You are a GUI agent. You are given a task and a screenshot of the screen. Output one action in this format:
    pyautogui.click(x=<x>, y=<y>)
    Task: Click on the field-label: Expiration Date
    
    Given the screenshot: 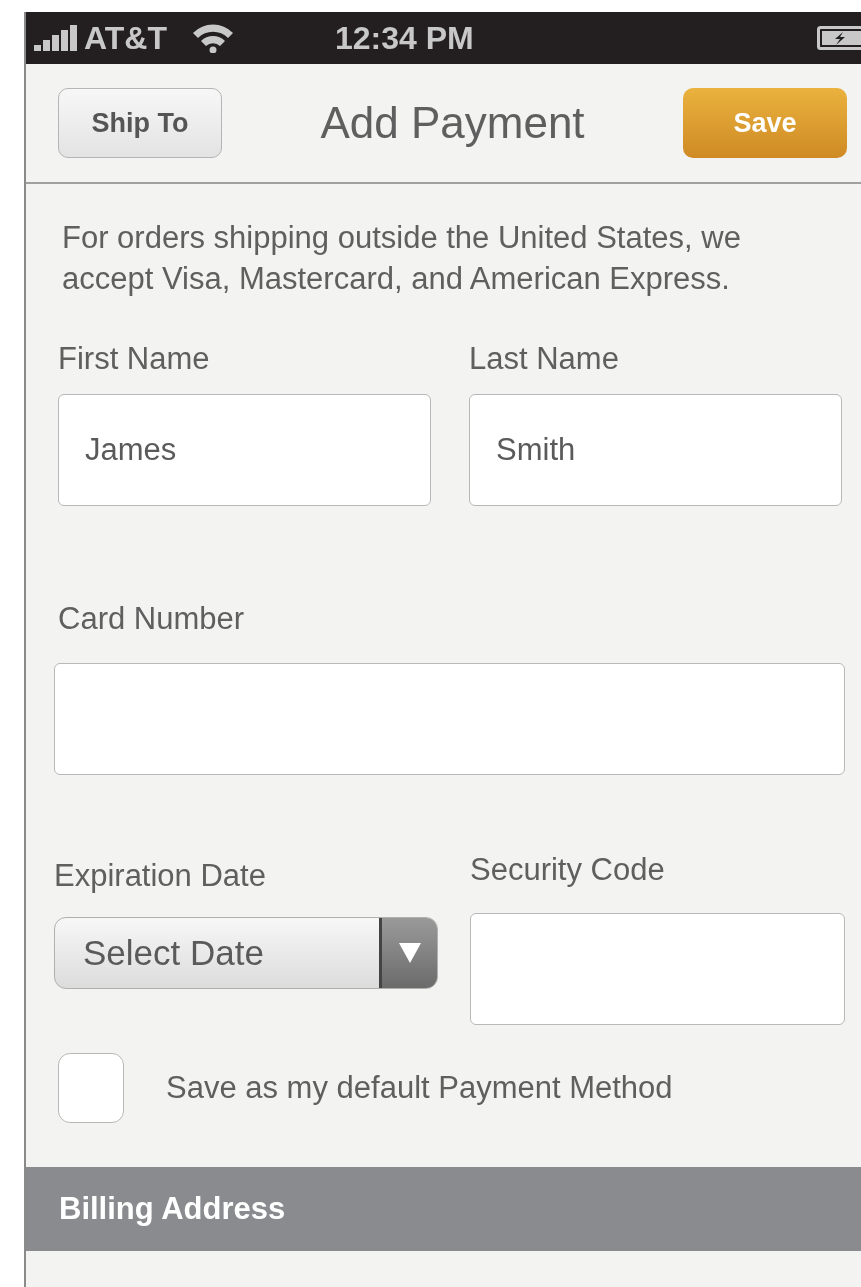 What is the action you would take?
    pyautogui.click(x=160, y=875)
    